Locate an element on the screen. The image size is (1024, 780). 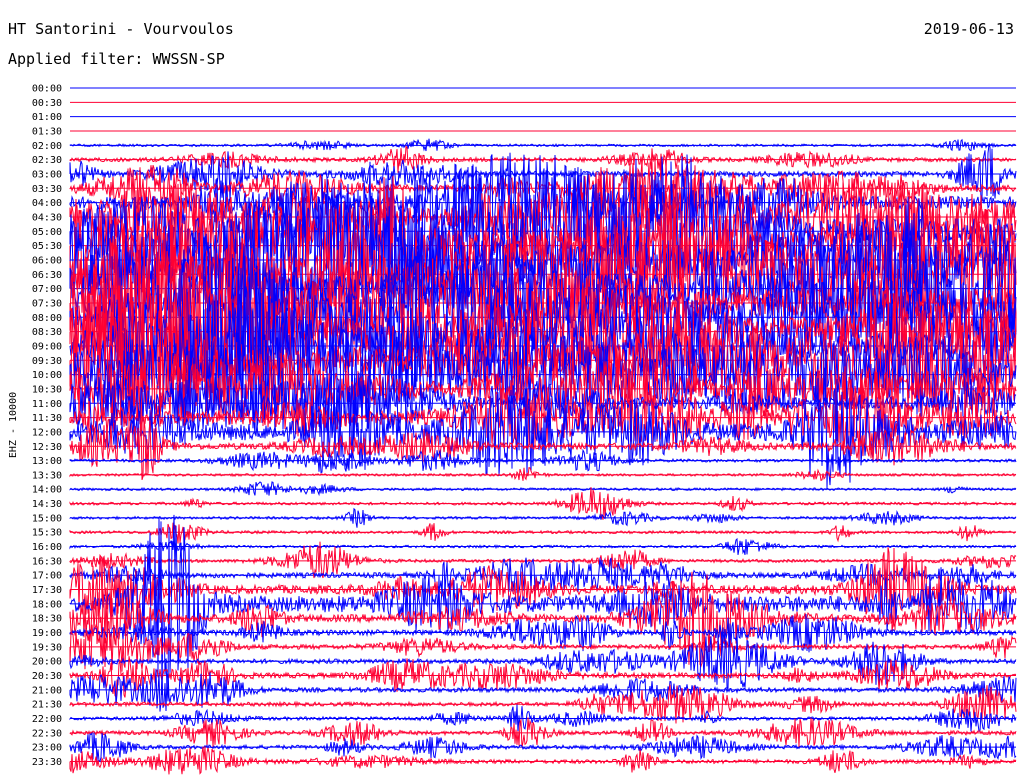
row-time-label: 09:00 is located at coordinates (47, 346).